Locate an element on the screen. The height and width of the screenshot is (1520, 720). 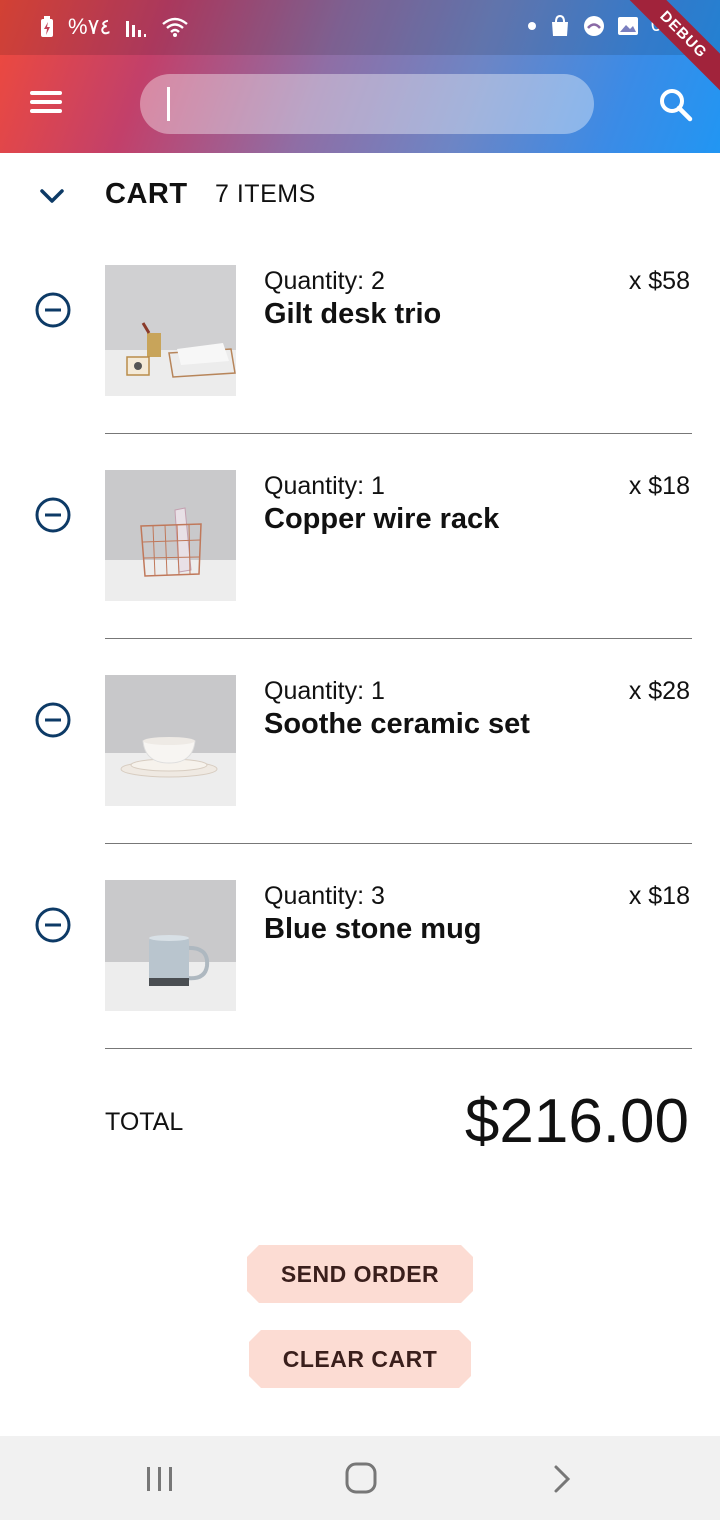
search-input is located at coordinates (367, 104).